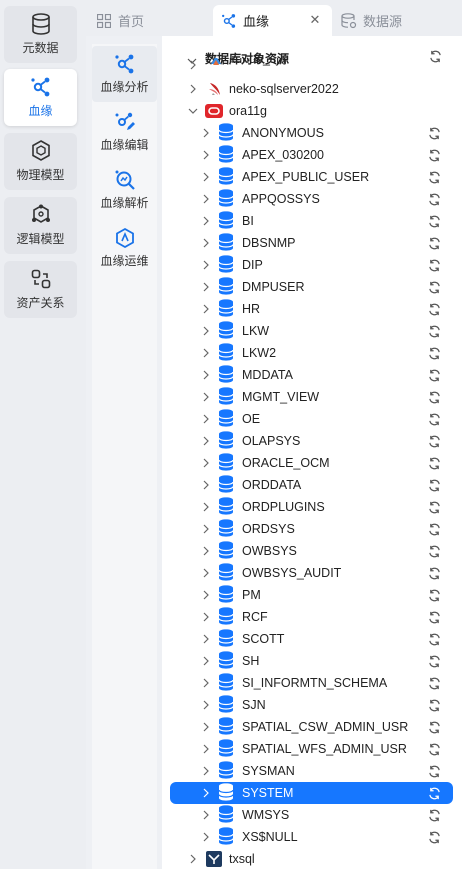 The image size is (462, 869). Describe the element at coordinates (152, 20) in the screenshot. I see `tab-home: 首页` at that location.